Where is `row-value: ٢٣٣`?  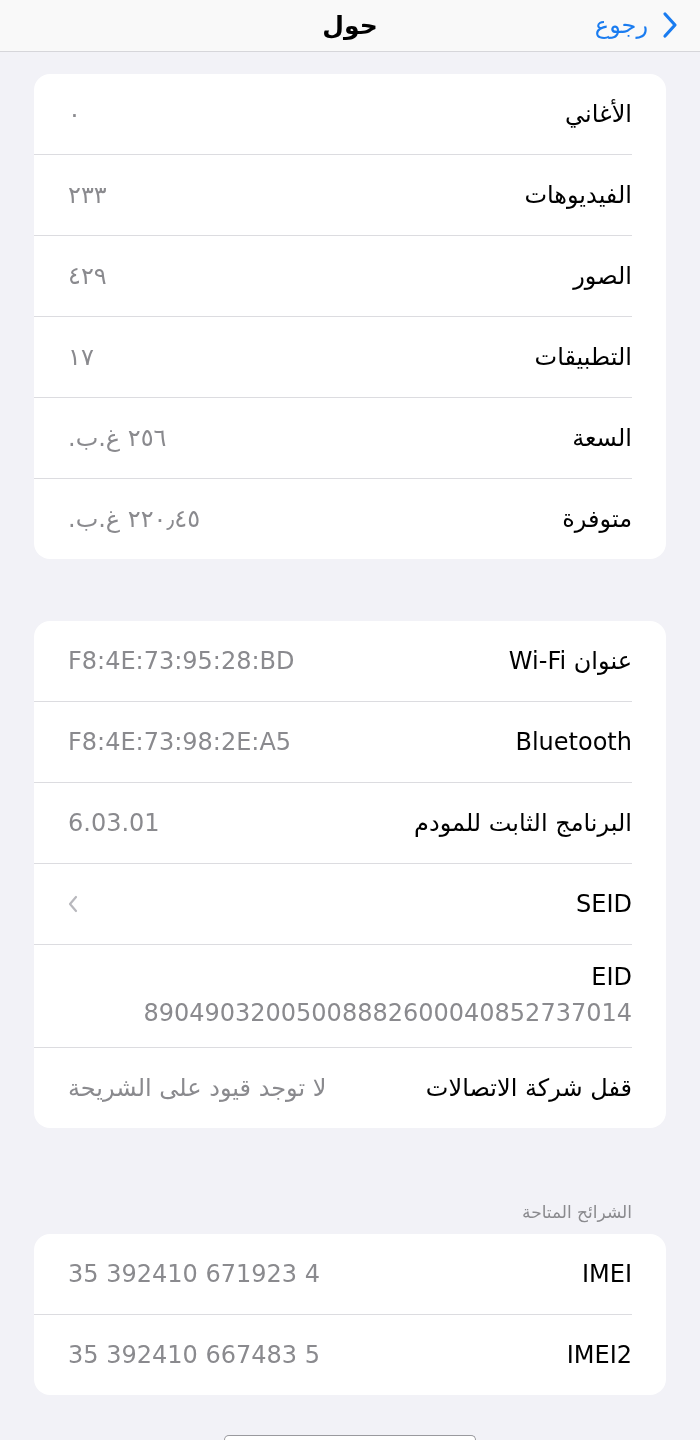
row-value: ٢٣٣ is located at coordinates (87, 194).